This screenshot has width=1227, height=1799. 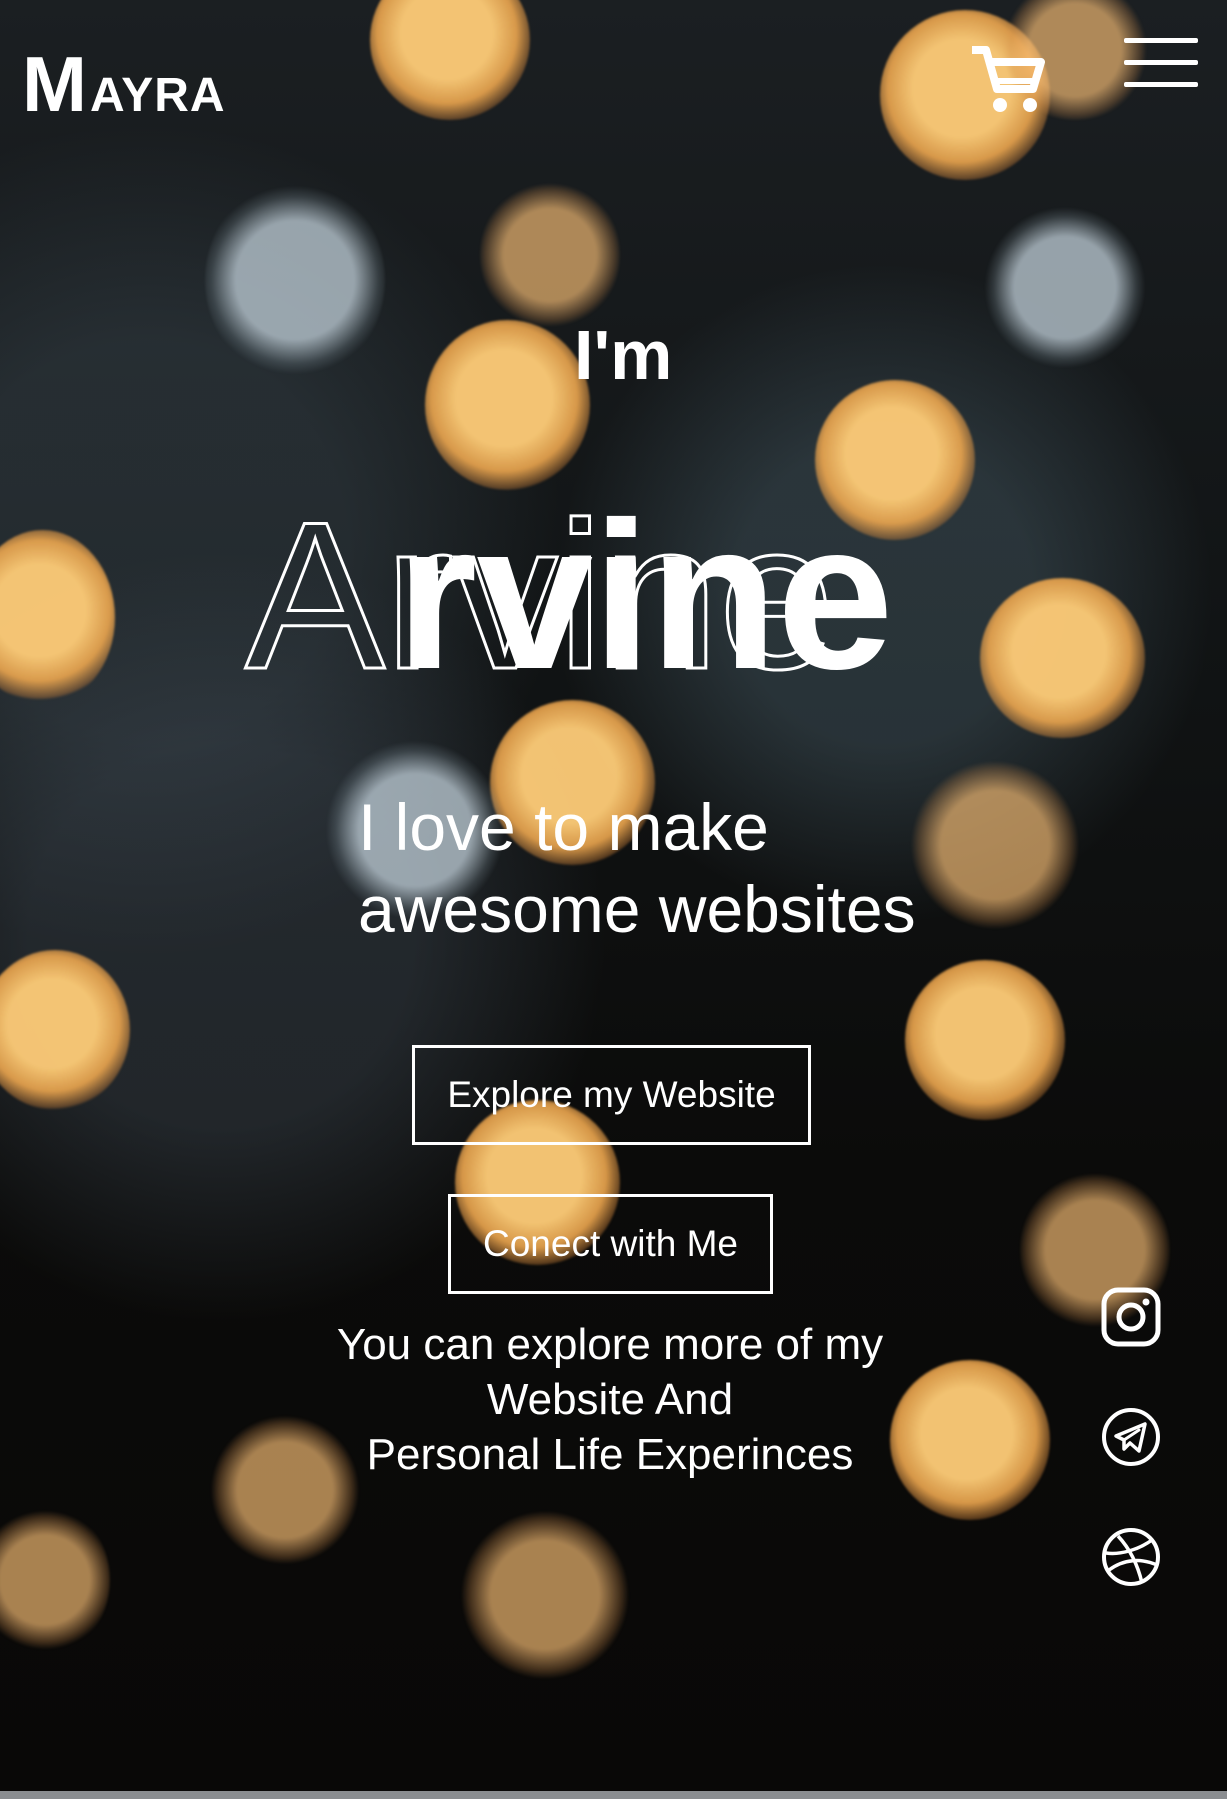 What do you see at coordinates (698, 868) in the screenshot?
I see `hero-tagline: I love to make awesome websites` at bounding box center [698, 868].